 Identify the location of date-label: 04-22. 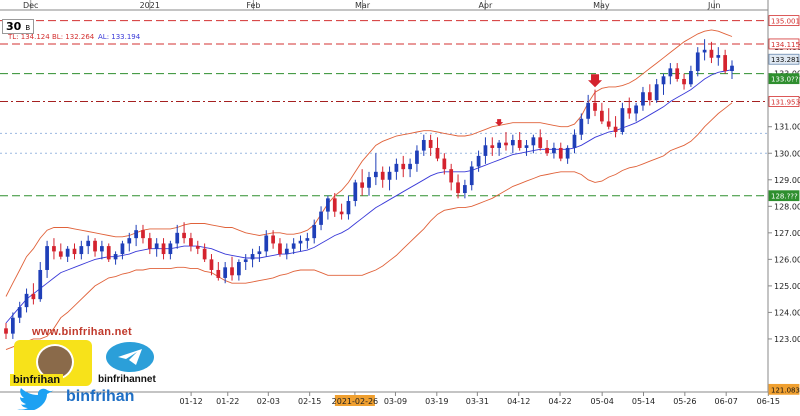
(559, 401).